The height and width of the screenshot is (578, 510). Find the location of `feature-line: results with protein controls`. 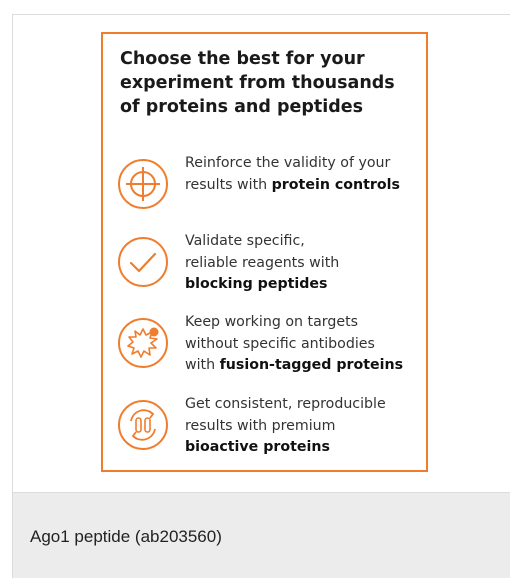

feature-line: results with protein controls is located at coordinates (292, 184).